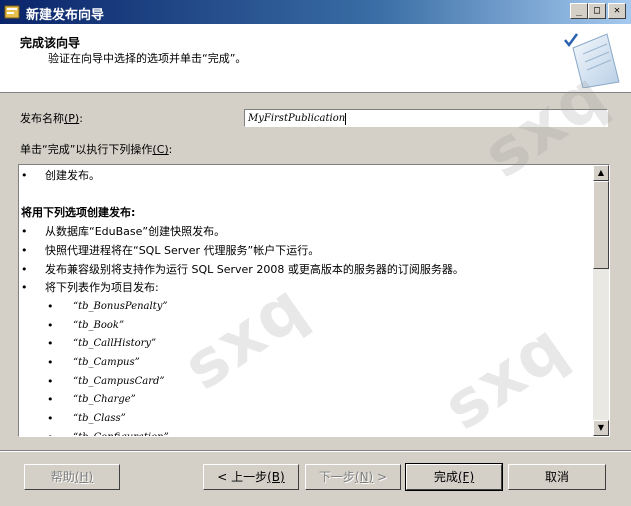 Image resolution: width=631 pixels, height=506 pixels. Describe the element at coordinates (99, 325) in the screenshot. I see `summary-line-text: “tb_Book”` at that location.